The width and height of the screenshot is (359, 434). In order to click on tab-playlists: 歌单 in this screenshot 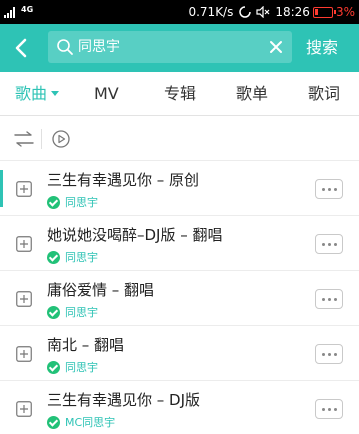, I will do `click(252, 94)`.